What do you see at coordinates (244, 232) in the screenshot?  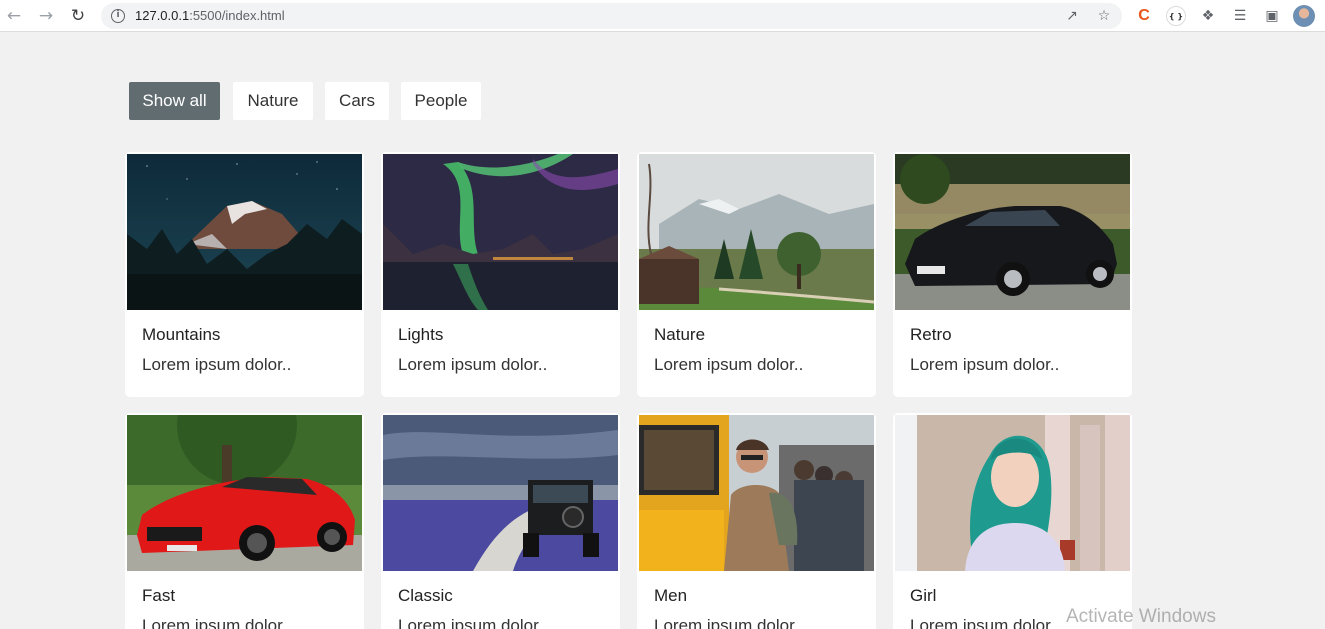 I see `mountain-night-photo` at bounding box center [244, 232].